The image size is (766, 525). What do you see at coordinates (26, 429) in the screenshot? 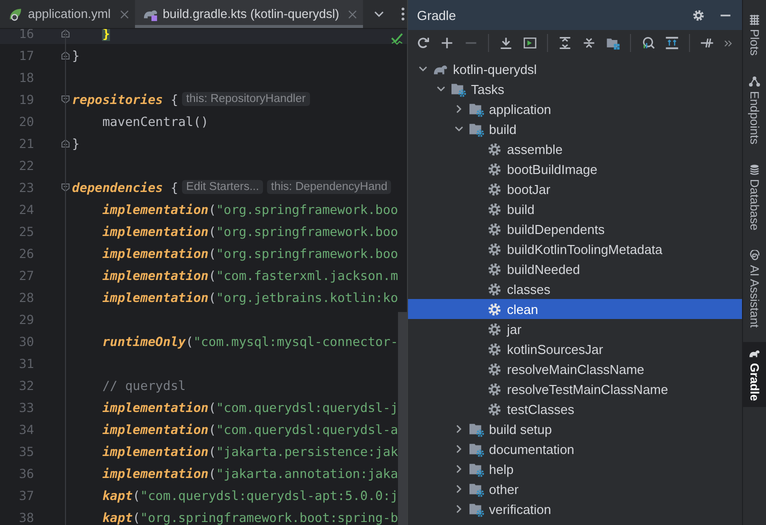
I see `line-number: 34` at bounding box center [26, 429].